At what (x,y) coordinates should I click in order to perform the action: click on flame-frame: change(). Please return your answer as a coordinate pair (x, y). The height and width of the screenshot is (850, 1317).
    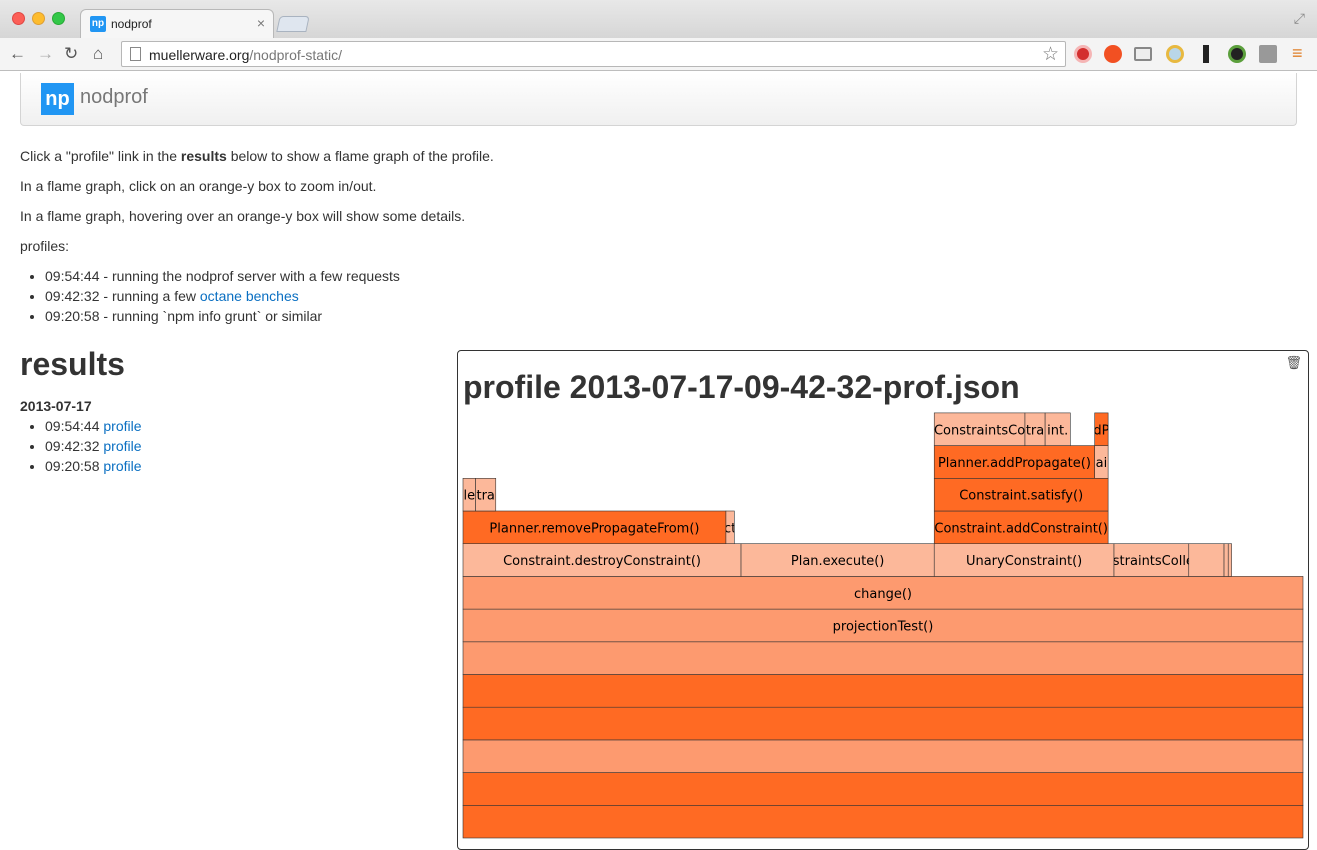
    Looking at the image, I should click on (883, 593).